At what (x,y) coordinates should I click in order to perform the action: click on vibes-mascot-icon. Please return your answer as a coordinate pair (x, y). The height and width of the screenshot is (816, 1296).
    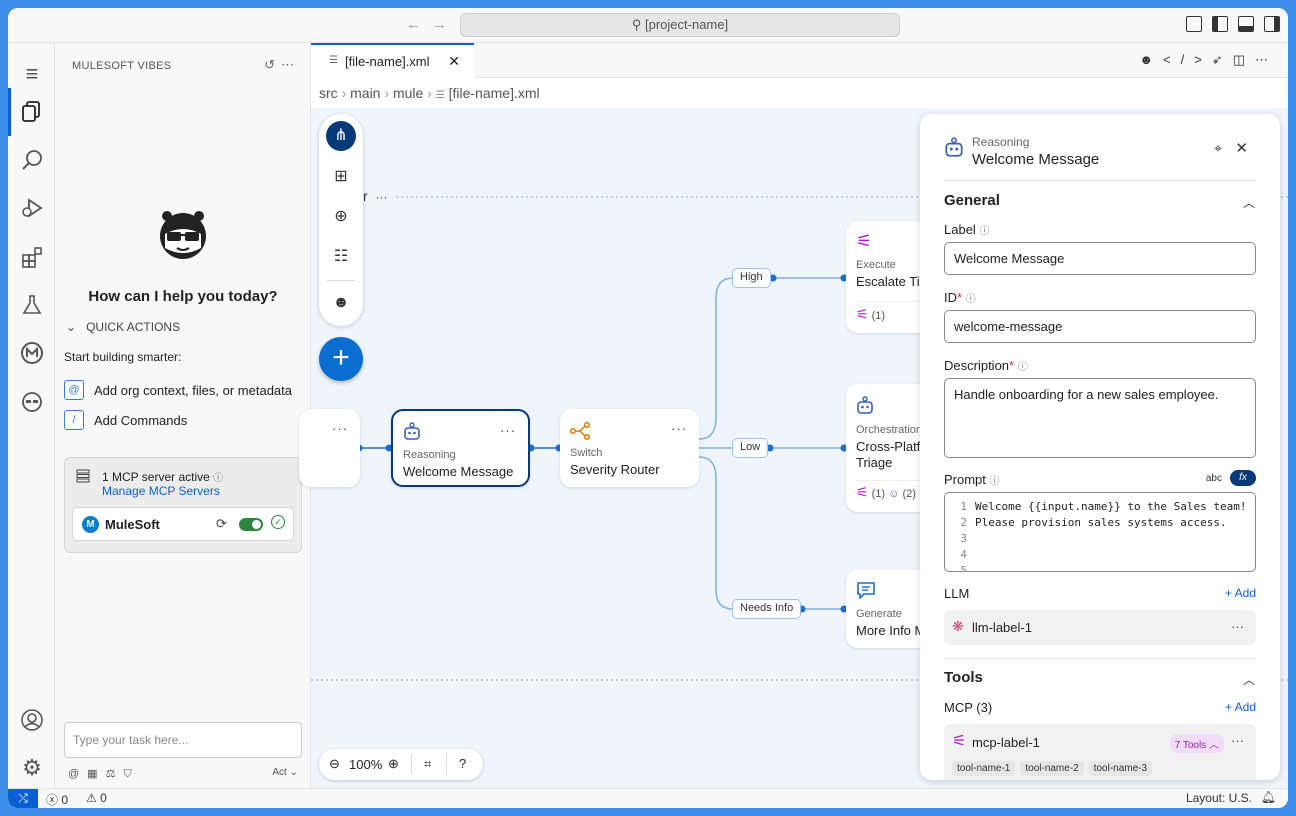
    Looking at the image, I should click on (32, 402).